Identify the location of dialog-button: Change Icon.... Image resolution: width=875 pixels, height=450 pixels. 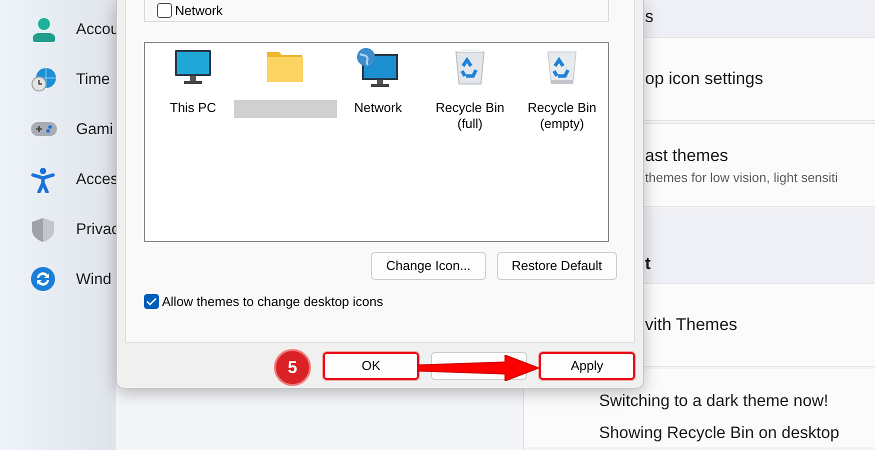
(428, 266).